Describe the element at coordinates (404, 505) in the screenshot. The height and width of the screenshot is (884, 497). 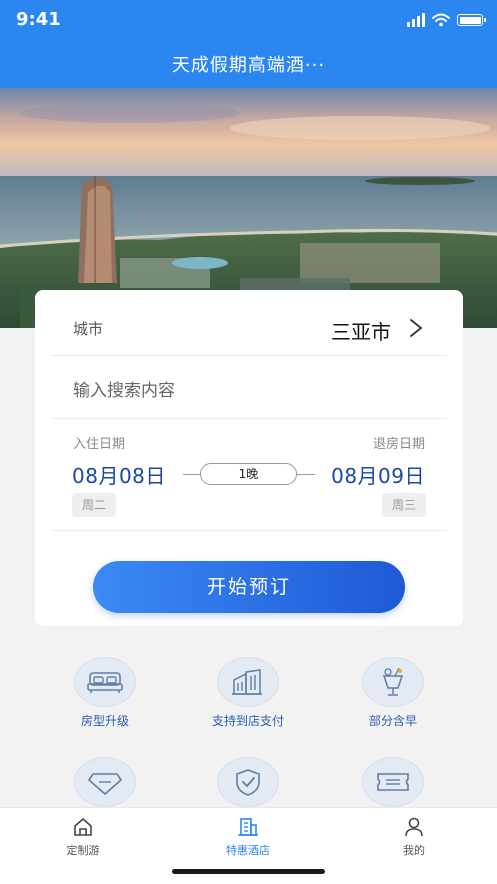
I see `checkout-weekday: 周三` at that location.